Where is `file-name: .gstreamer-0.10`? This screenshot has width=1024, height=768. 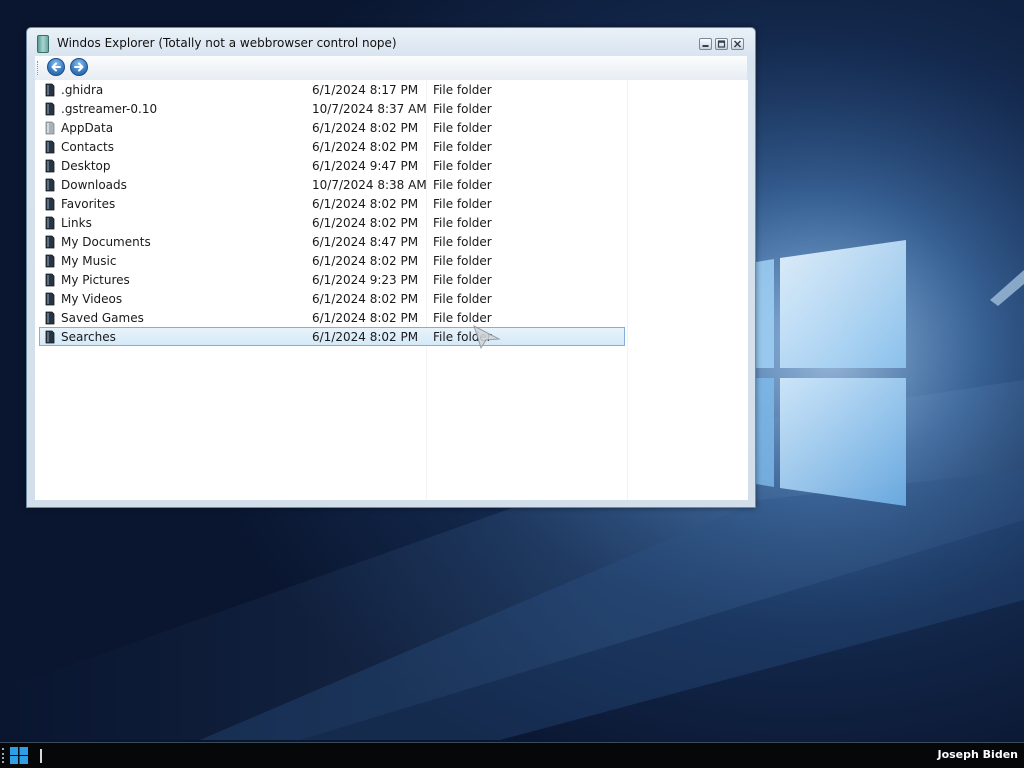
file-name: .gstreamer-0.10 is located at coordinates (109, 109).